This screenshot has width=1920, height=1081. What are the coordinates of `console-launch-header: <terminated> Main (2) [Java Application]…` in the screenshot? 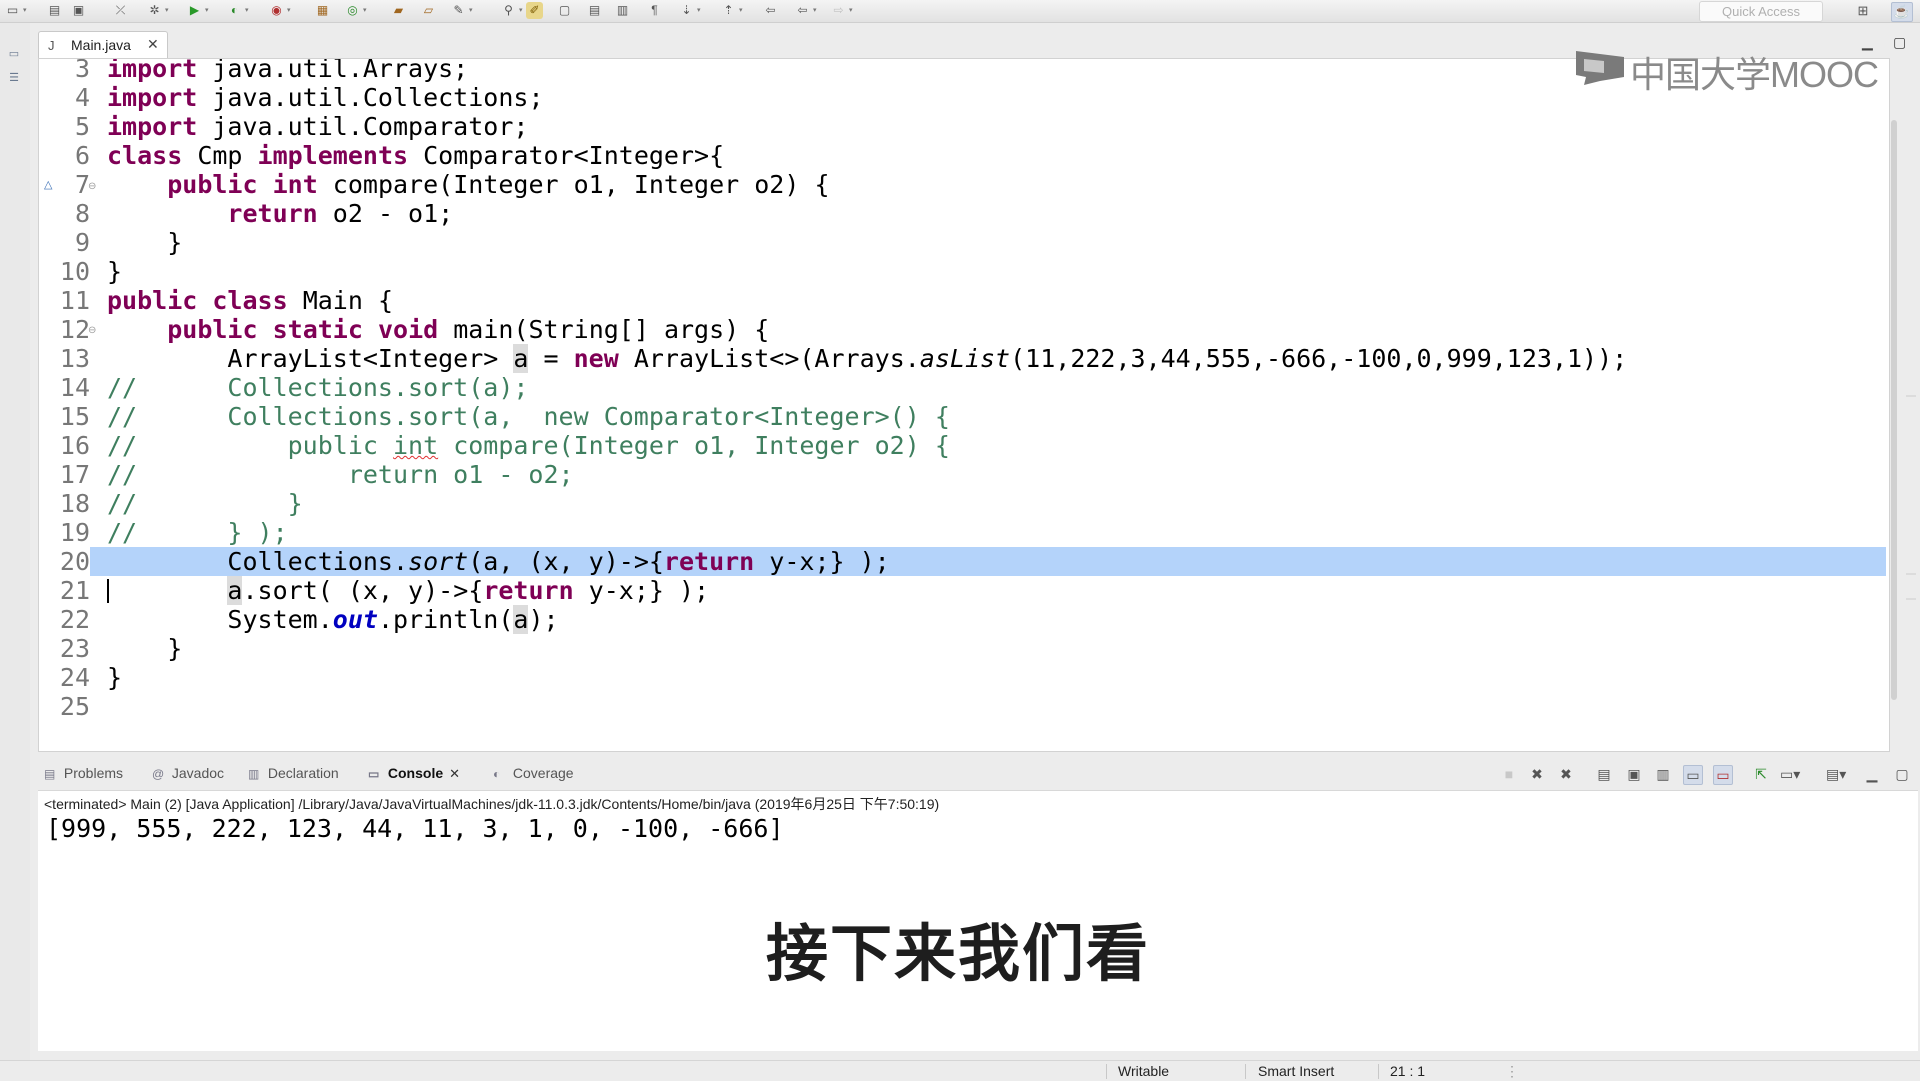 It's located at (492, 804).